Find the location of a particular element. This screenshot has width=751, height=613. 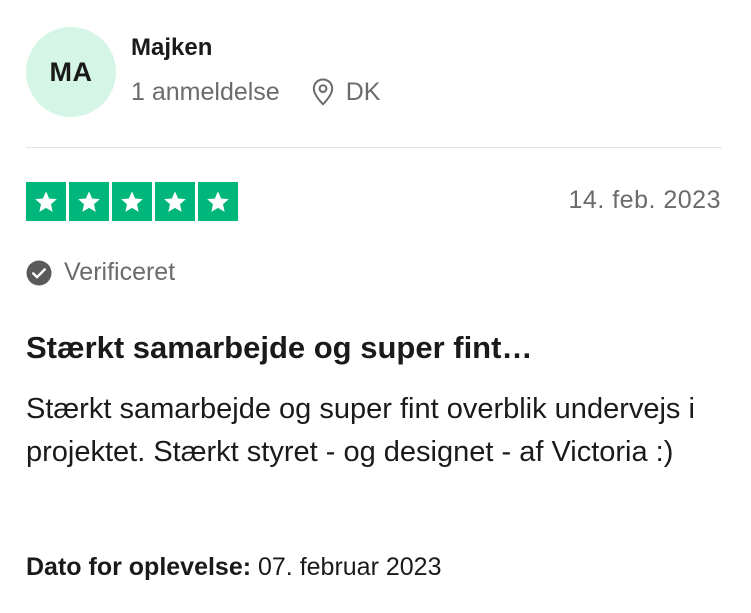

verified-badge: Verificeret is located at coordinates (100, 272).